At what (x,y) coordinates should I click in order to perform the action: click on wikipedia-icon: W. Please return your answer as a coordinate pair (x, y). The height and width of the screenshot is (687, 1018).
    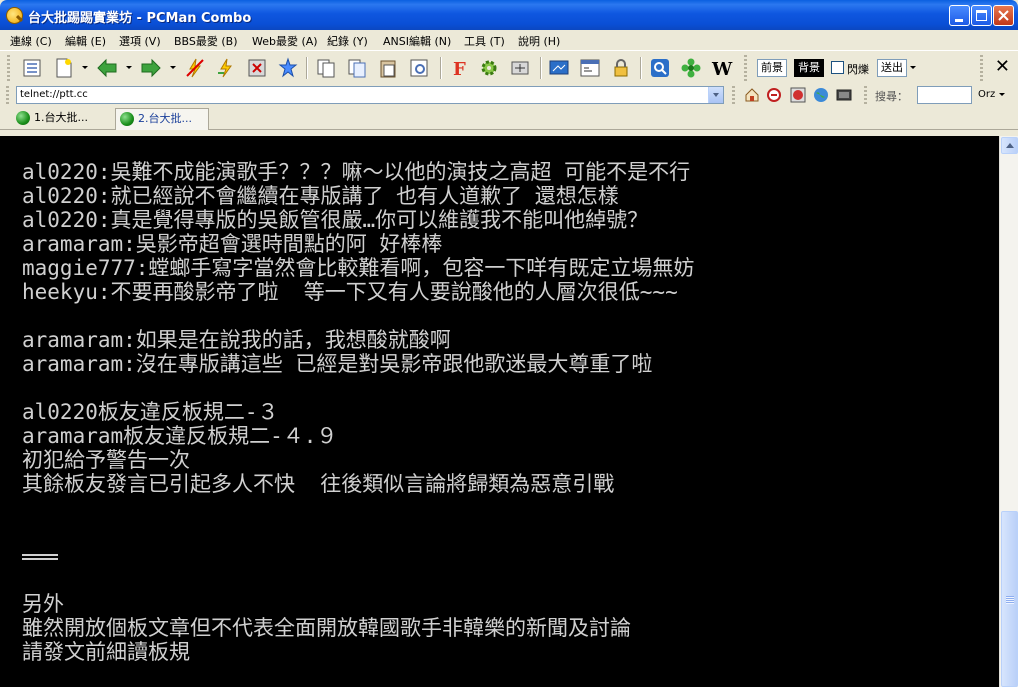
    Looking at the image, I should click on (722, 68).